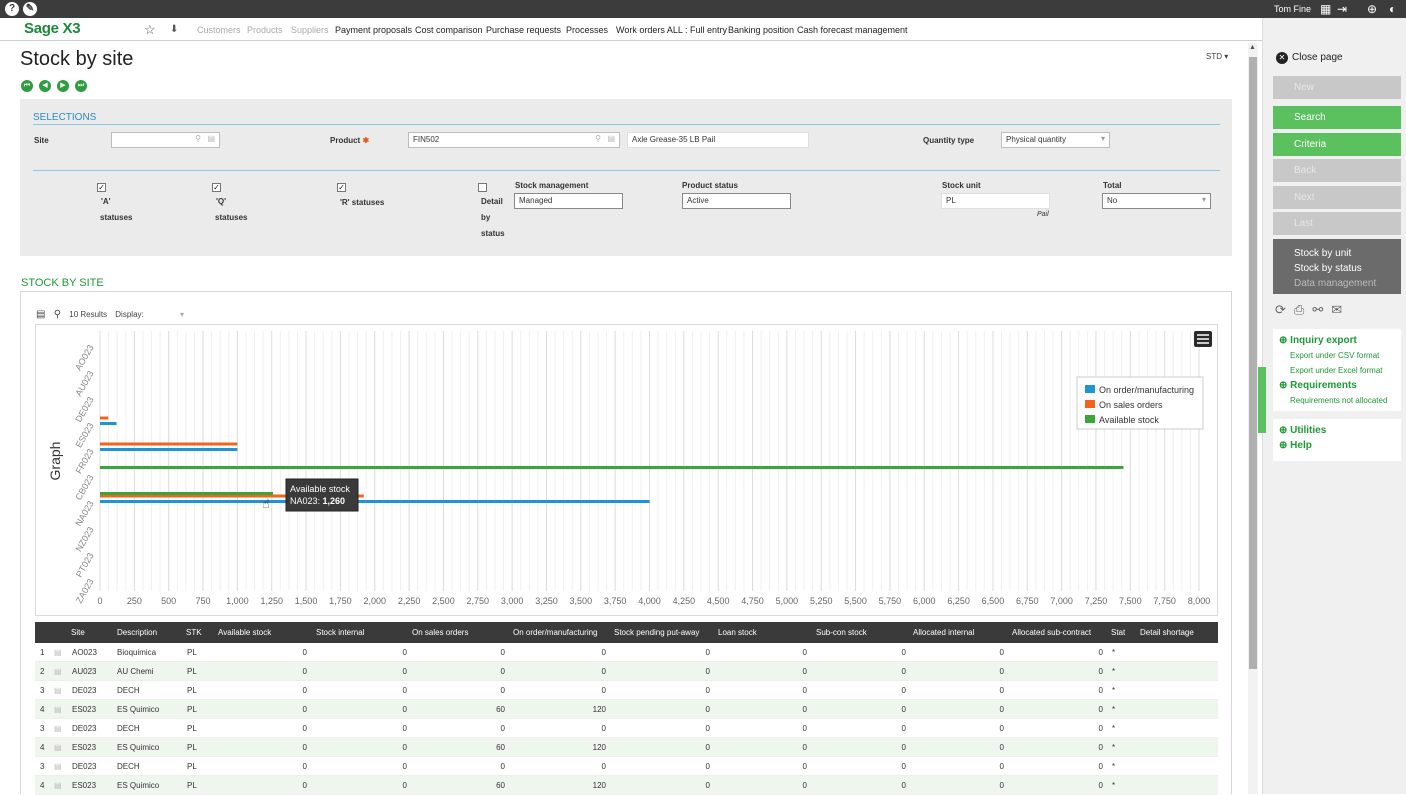 Image resolution: width=1406 pixels, height=795 pixels. I want to click on data-management-link: Data management, so click(1347, 283).